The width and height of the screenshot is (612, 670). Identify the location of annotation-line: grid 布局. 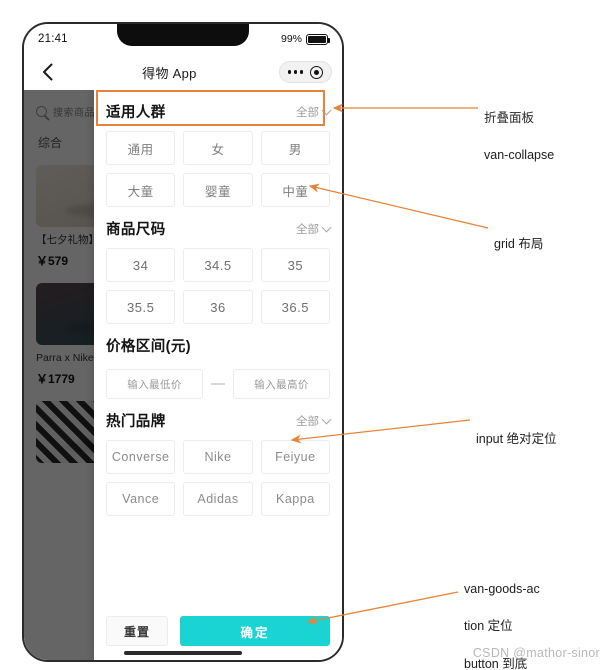
(519, 243).